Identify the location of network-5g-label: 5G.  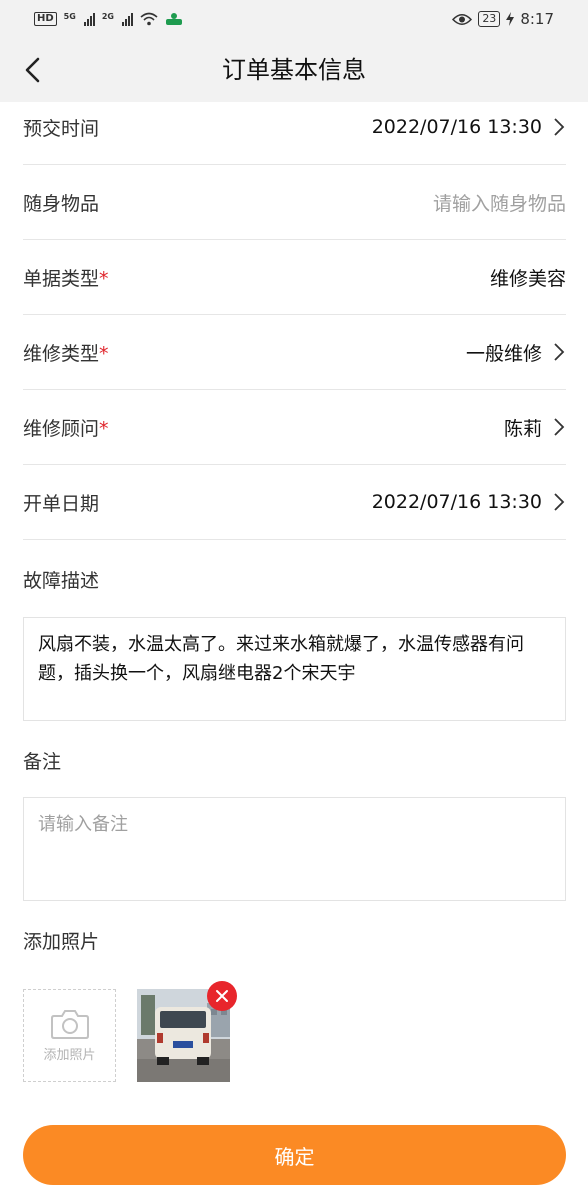
(69, 16).